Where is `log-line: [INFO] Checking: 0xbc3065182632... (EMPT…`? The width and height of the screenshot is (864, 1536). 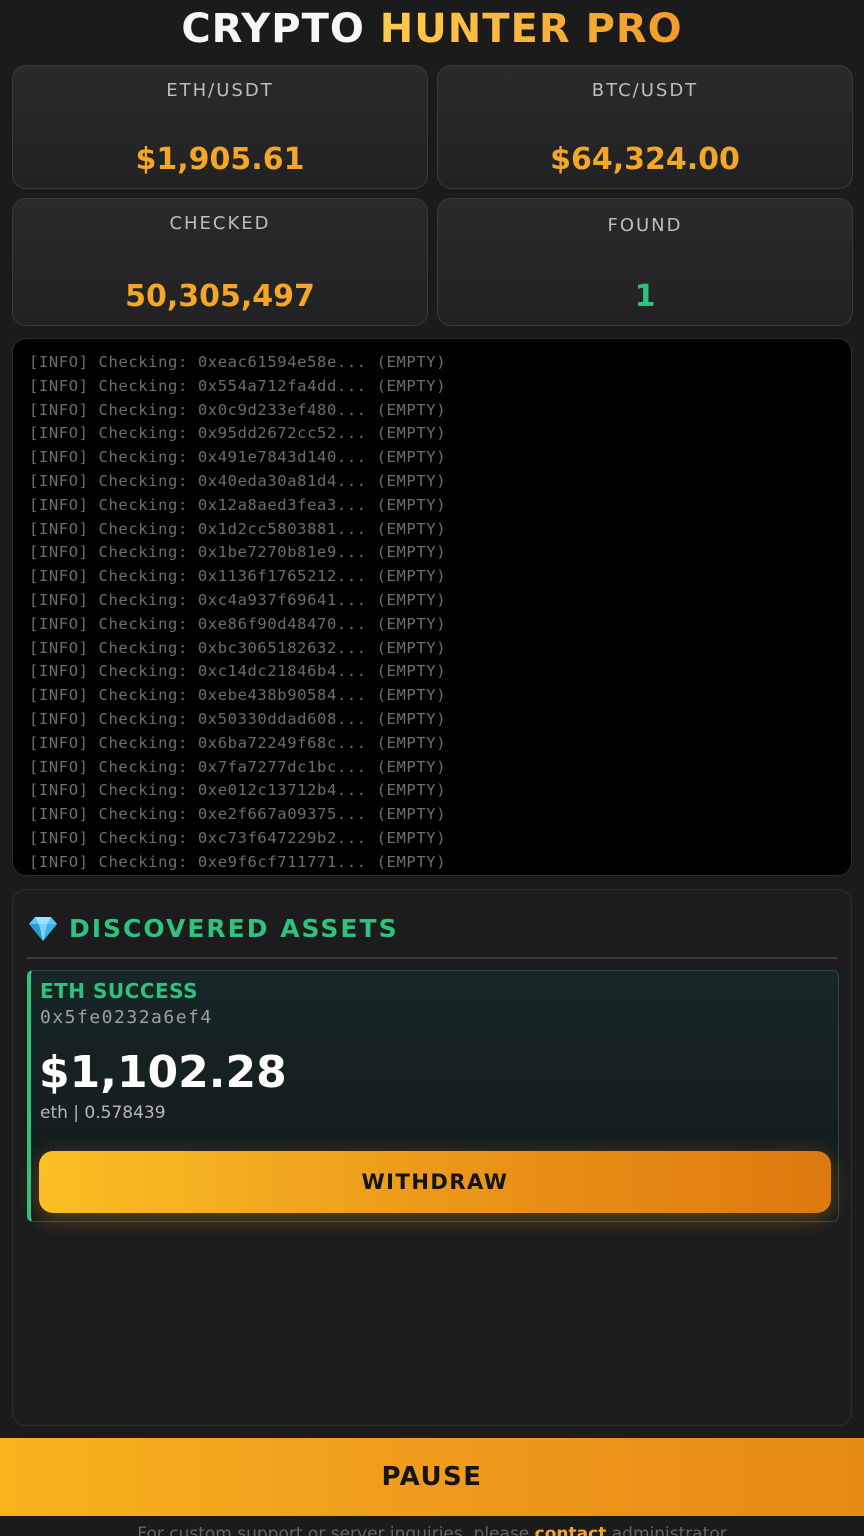 log-line: [INFO] Checking: 0xbc3065182632... (EMPT… is located at coordinates (238, 647).